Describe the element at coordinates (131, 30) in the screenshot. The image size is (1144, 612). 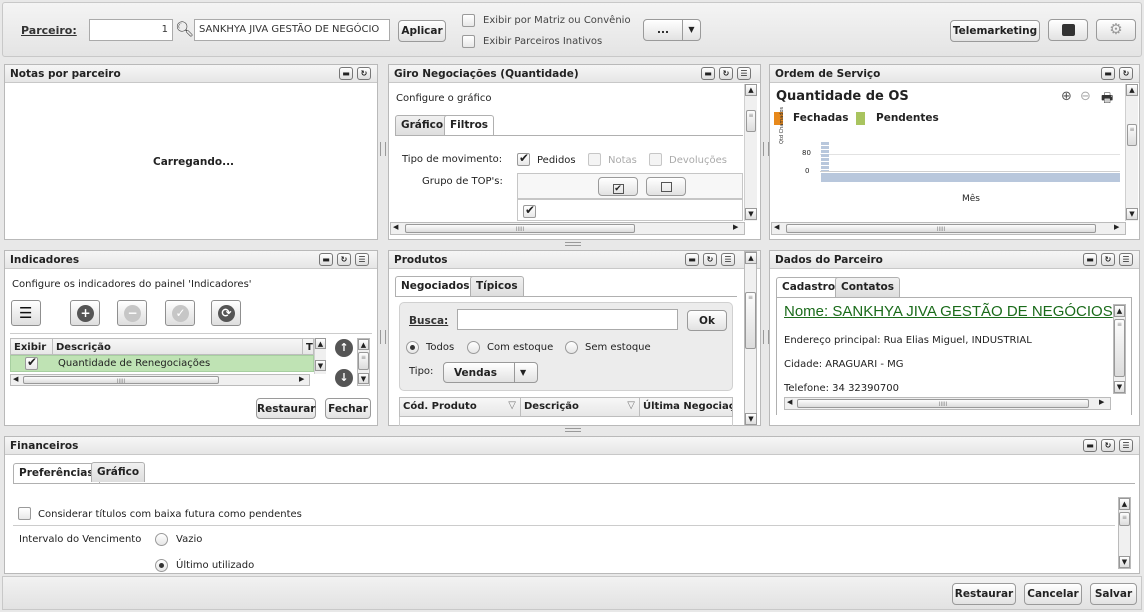
I see `parceiro-code-input: 1` at that location.